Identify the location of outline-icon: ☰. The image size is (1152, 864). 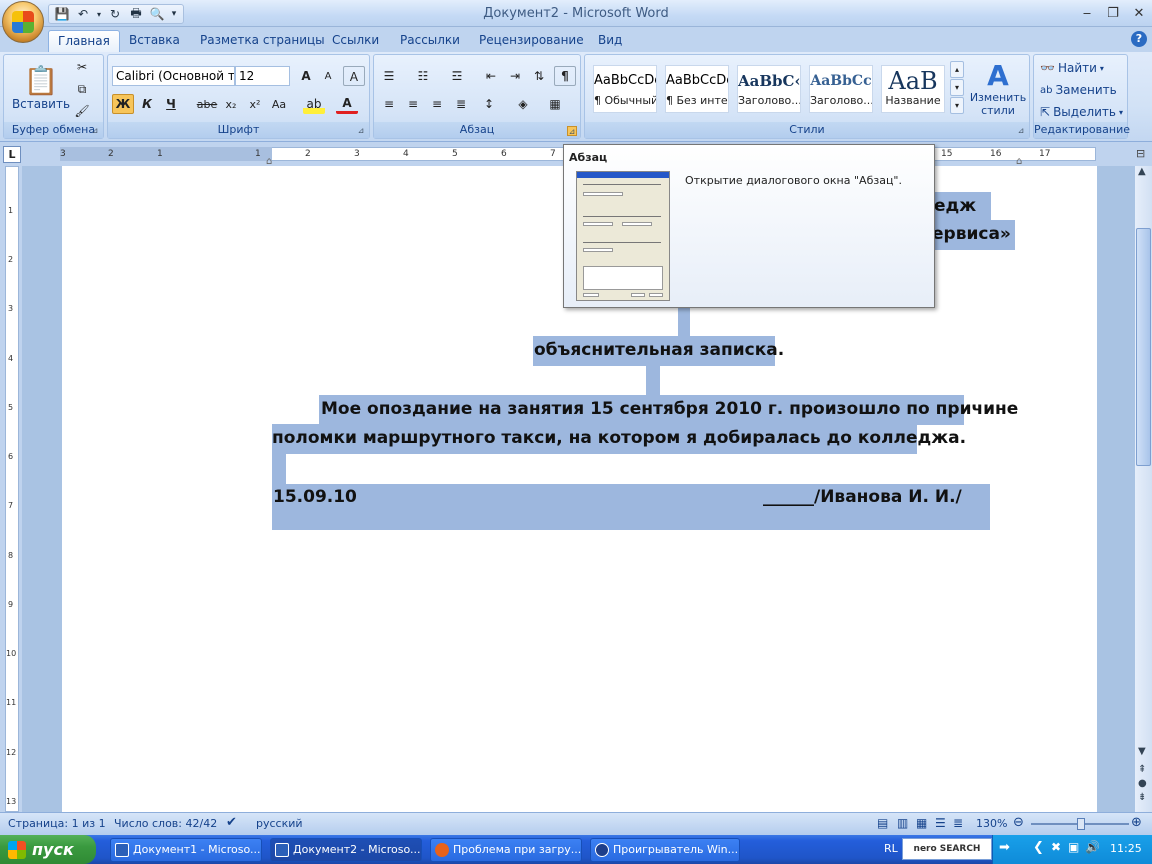
(940, 823).